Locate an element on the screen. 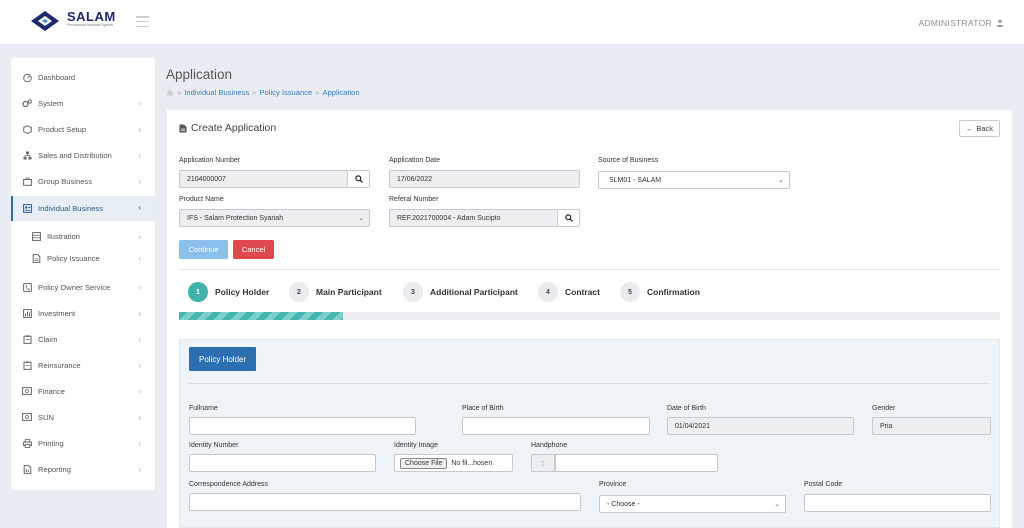 The height and width of the screenshot is (528, 1024). step-contract: 4 Contract is located at coordinates (569, 292).